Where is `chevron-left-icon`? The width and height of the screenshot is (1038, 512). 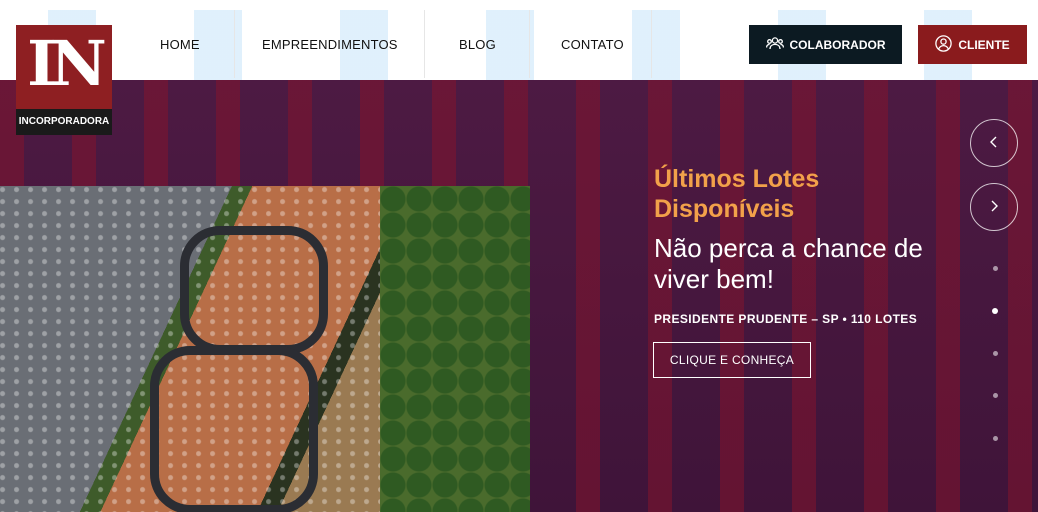
chevron-left-icon is located at coordinates (994, 143).